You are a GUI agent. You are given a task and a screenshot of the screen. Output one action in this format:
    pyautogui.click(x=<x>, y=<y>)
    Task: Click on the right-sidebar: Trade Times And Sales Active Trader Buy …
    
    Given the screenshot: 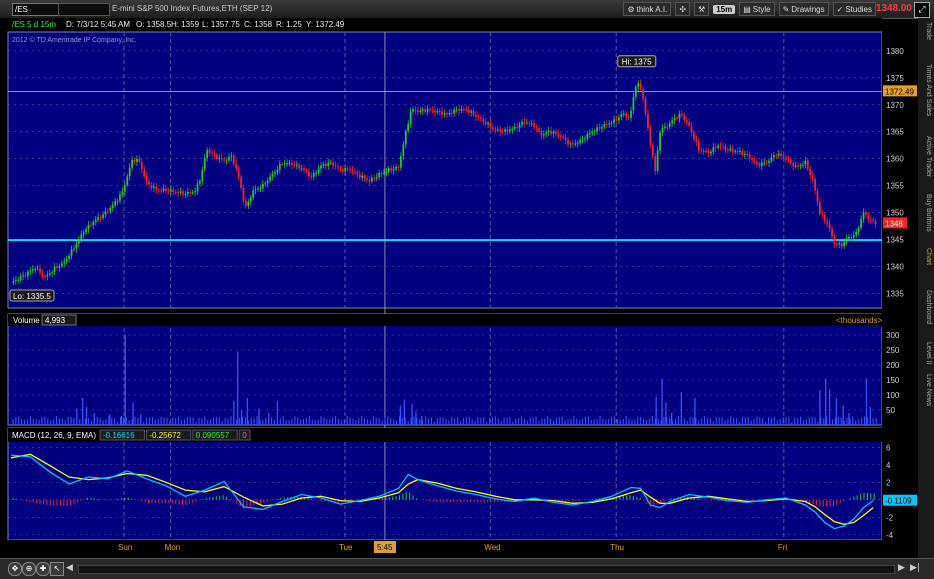 What is the action you would take?
    pyautogui.click(x=926, y=298)
    